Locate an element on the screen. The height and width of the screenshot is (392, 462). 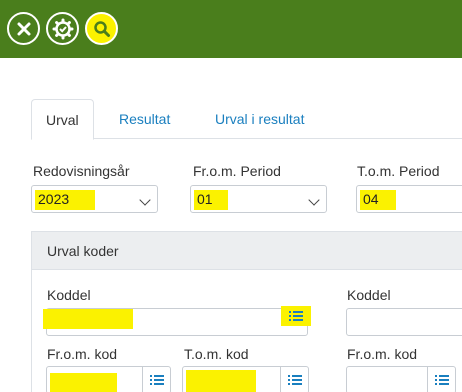
koddel-label: Koddel is located at coordinates (69, 295).